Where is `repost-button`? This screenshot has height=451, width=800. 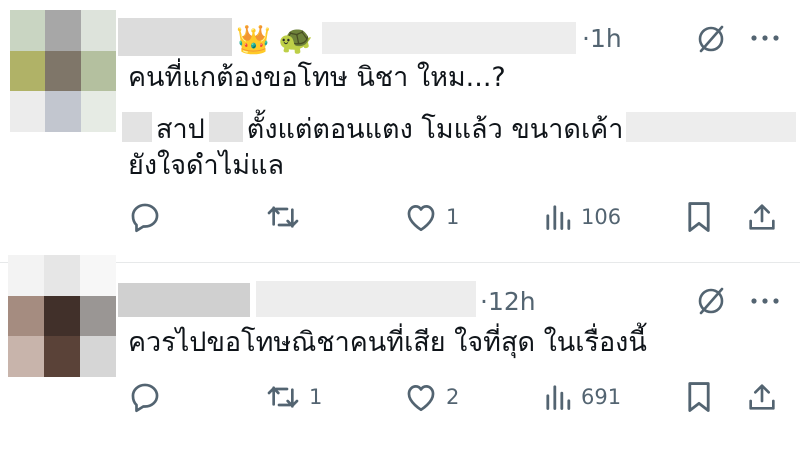
repost-button is located at coordinates (287, 217).